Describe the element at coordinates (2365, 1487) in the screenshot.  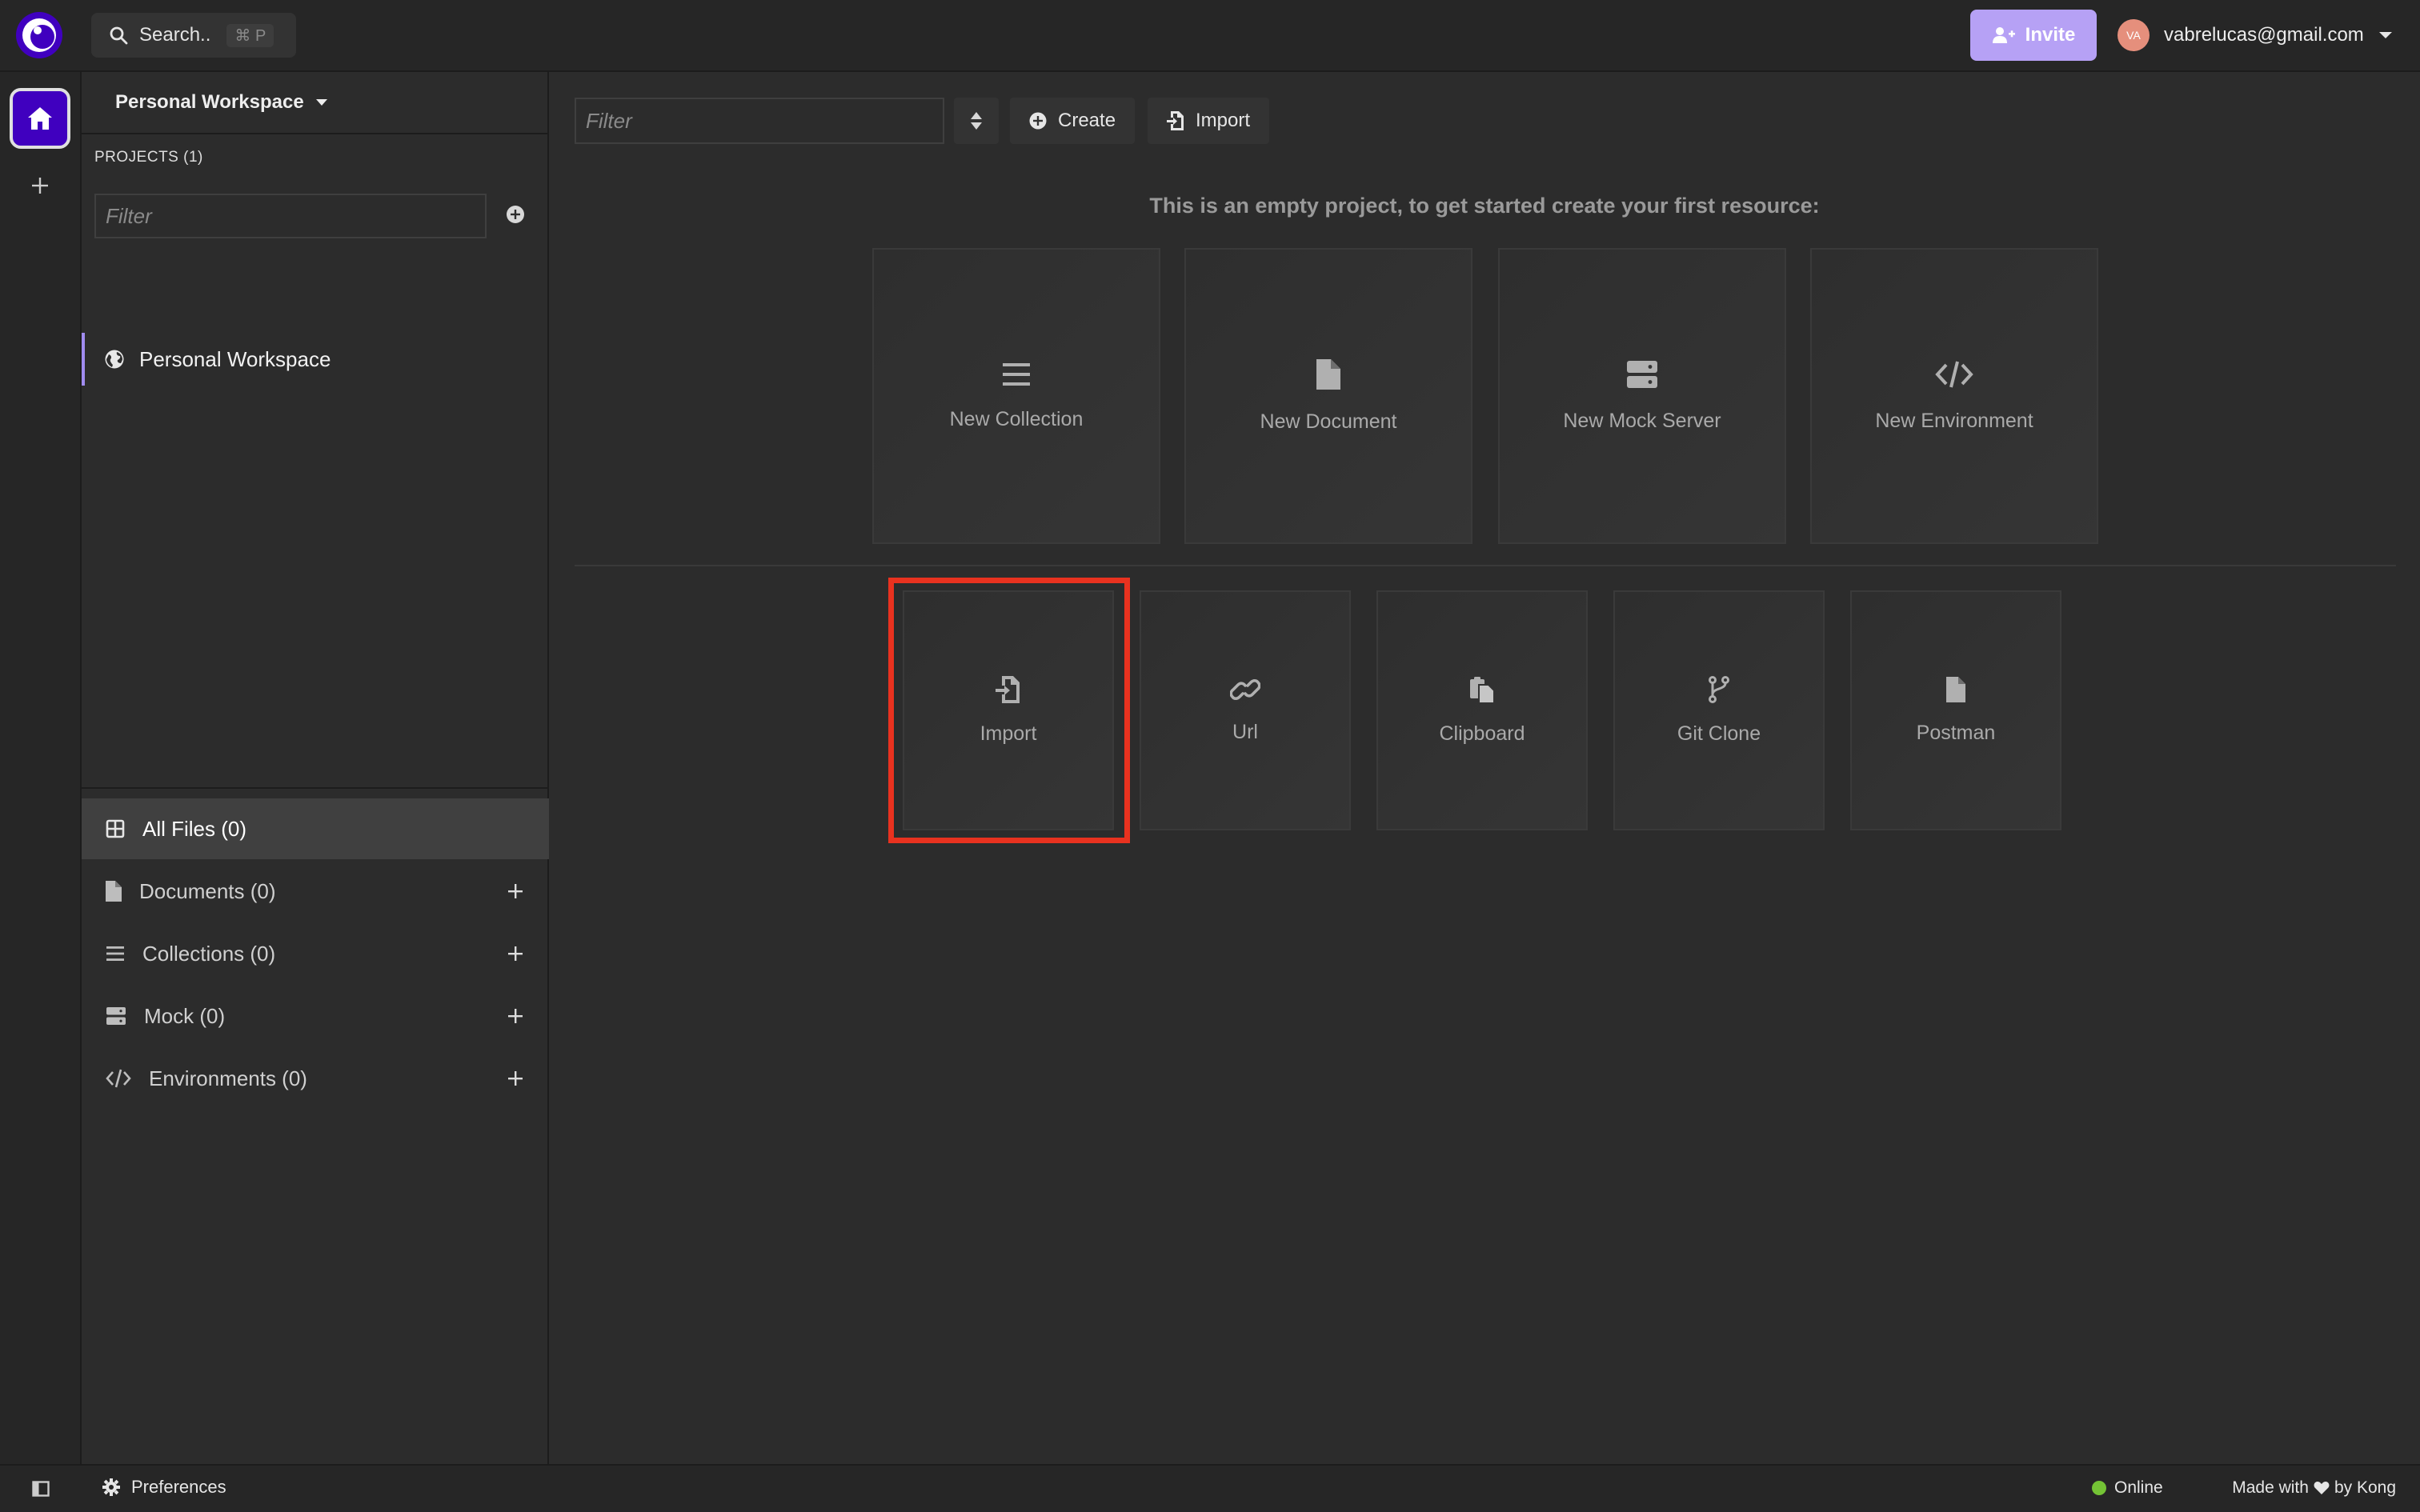
I see `made-with-suffix: by Kong` at that location.